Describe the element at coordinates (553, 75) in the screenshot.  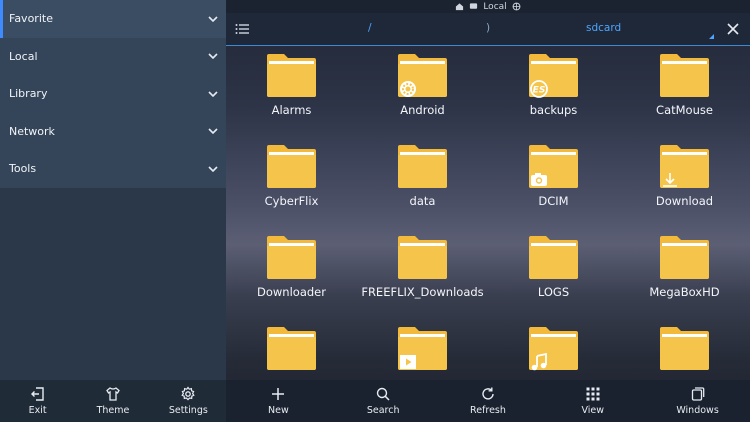
I see `folder-icon: ES` at that location.